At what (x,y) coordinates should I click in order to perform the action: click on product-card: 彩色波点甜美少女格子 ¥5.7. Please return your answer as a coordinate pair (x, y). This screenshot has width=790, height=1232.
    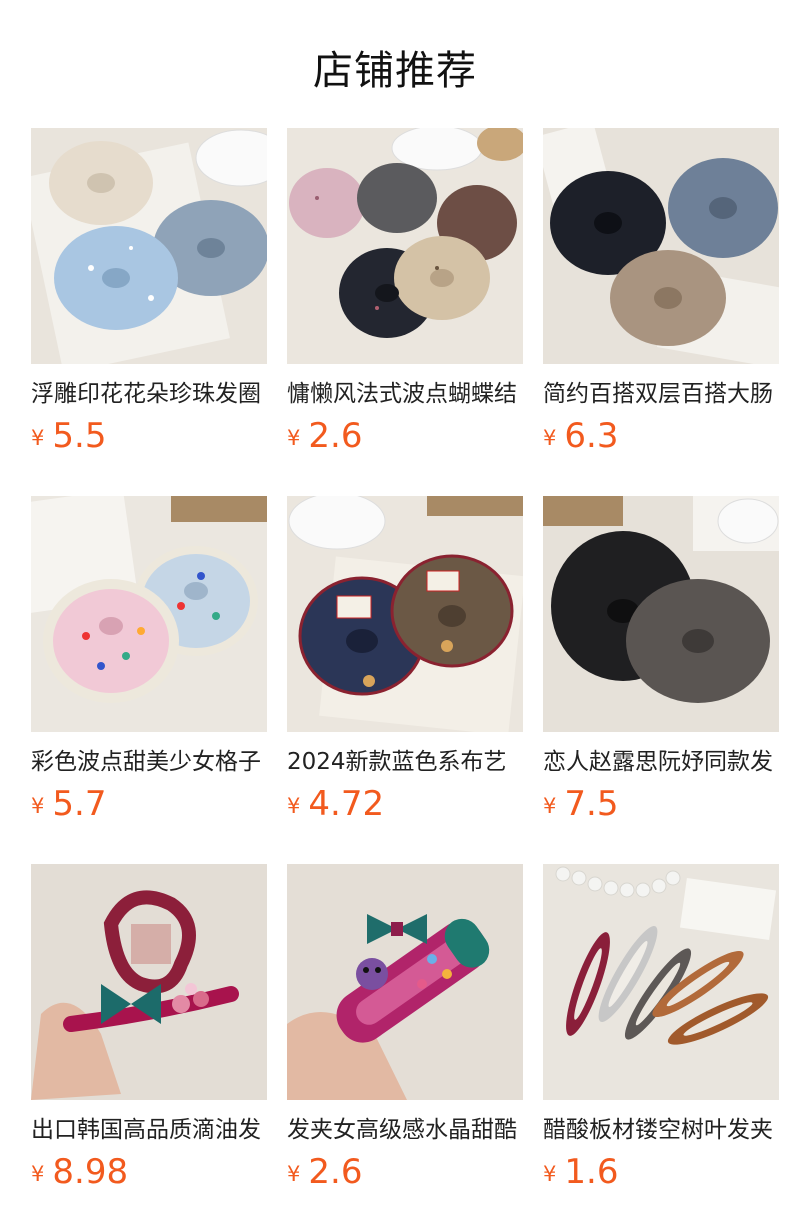
    Looking at the image, I should click on (149, 680).